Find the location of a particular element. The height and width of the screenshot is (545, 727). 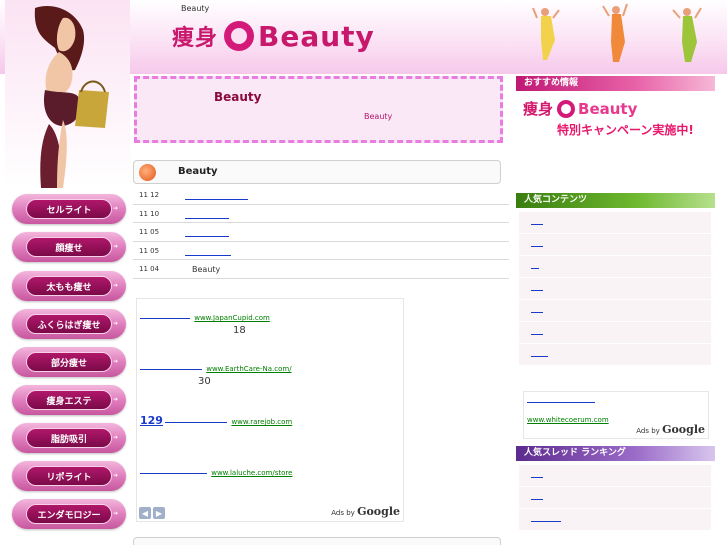

nav-label: 痩身エステ is located at coordinates (69, 401).